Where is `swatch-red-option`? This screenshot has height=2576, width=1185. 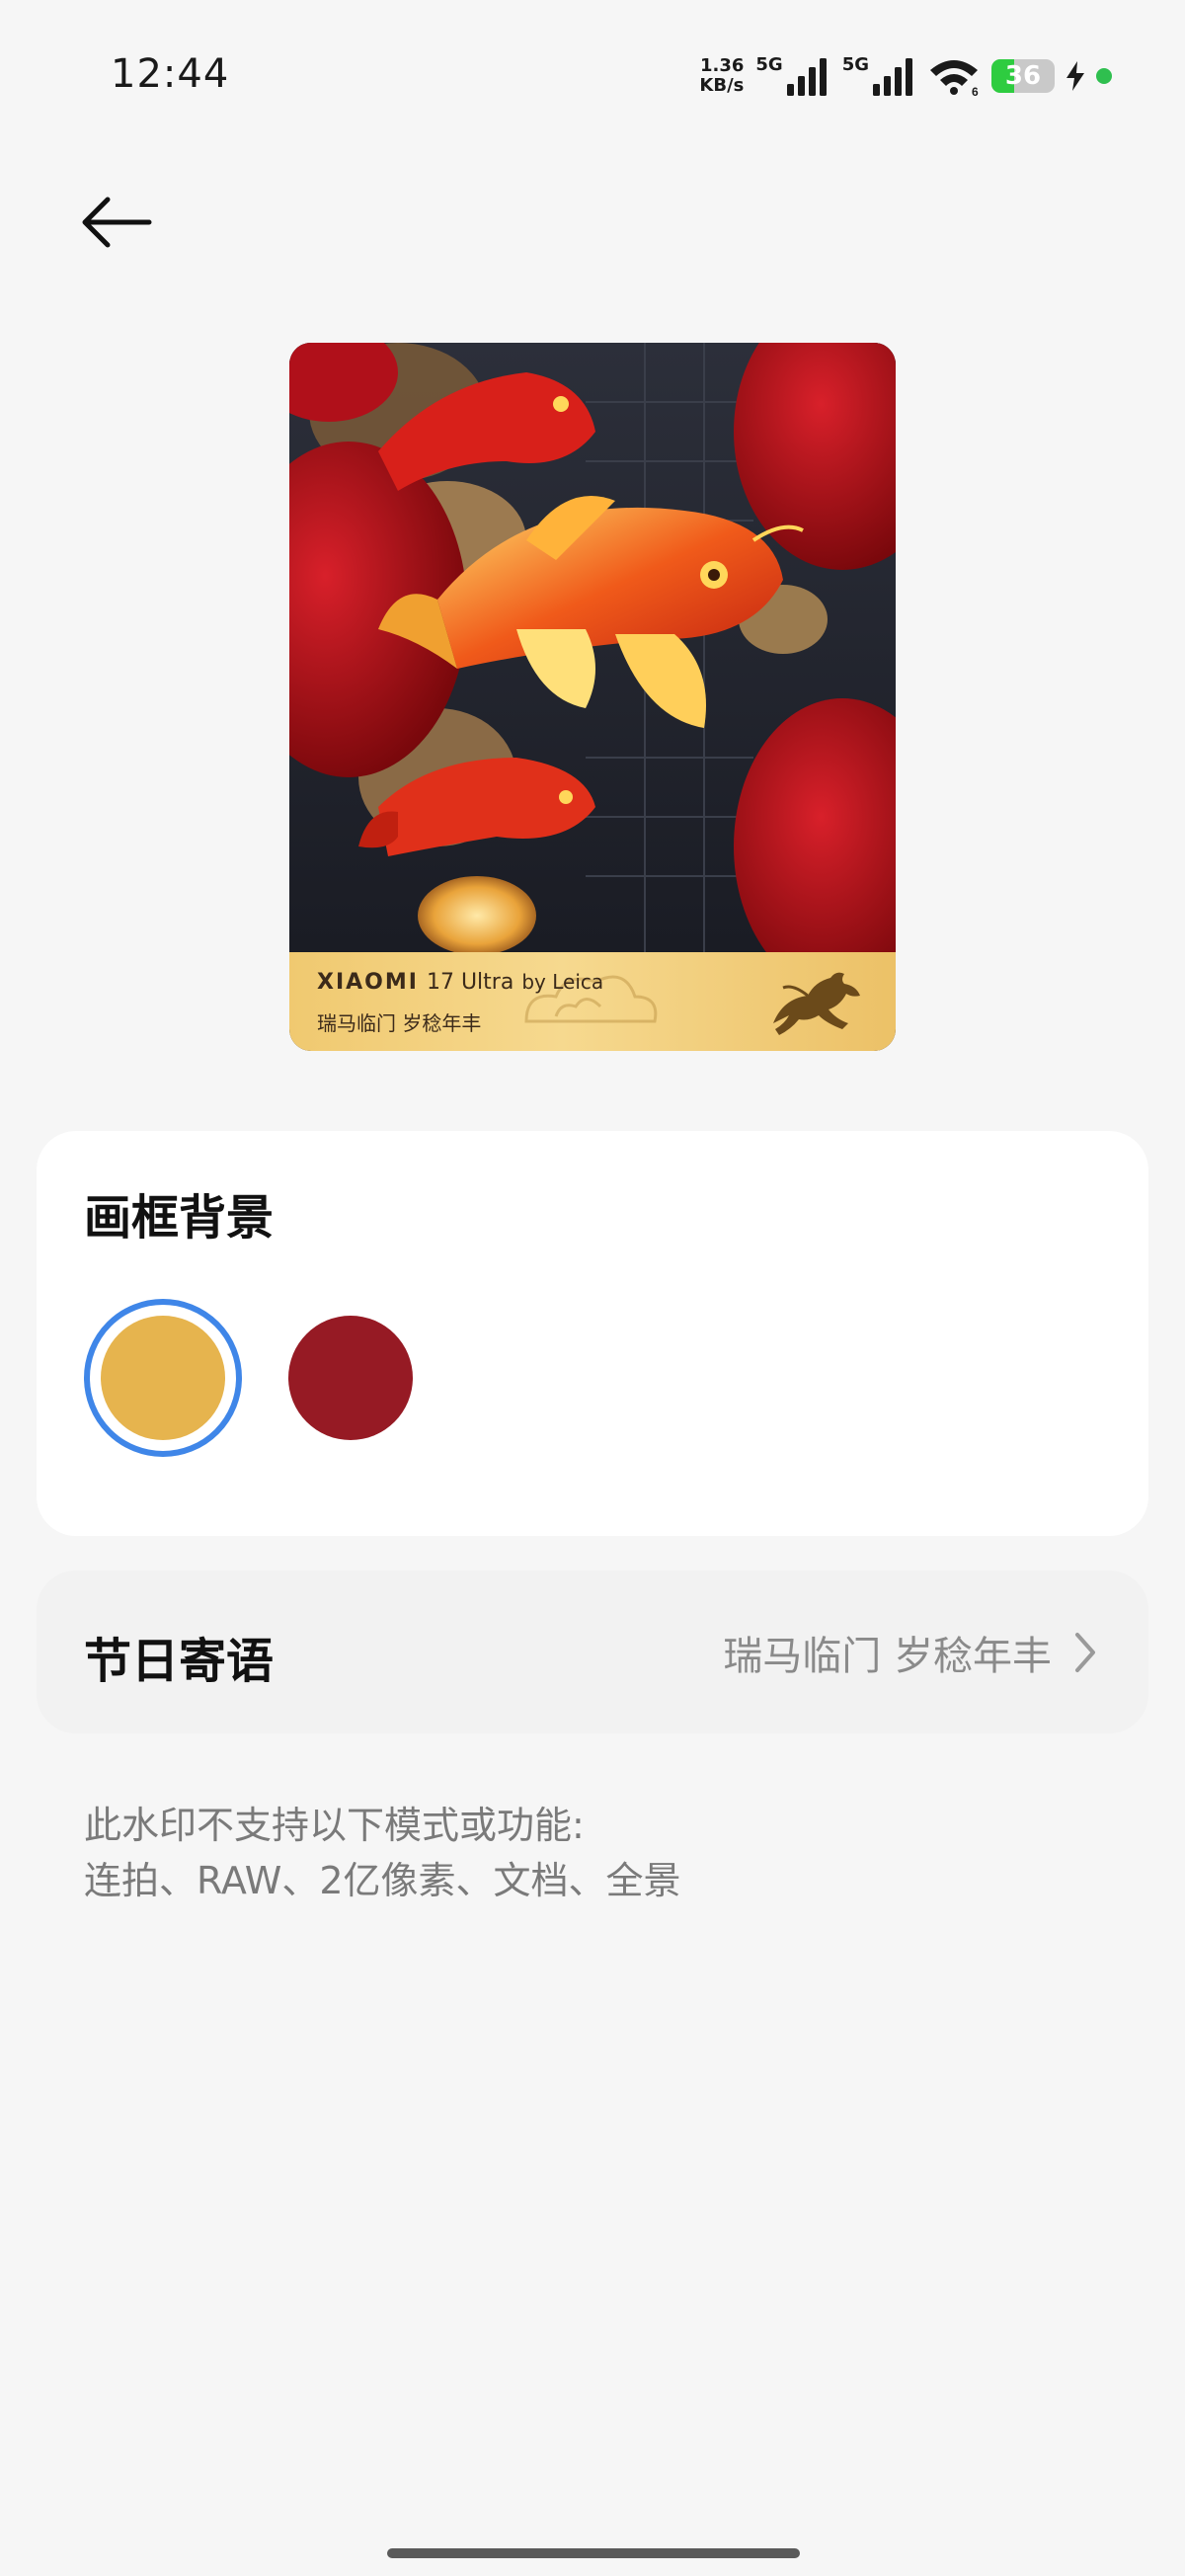
swatch-red-option is located at coordinates (351, 1378).